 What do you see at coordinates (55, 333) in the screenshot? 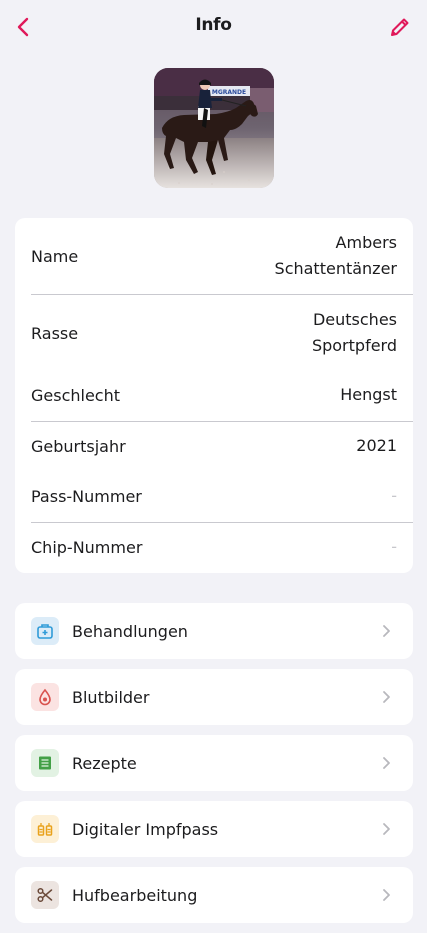
I see `detail-label: Rasse` at bounding box center [55, 333].